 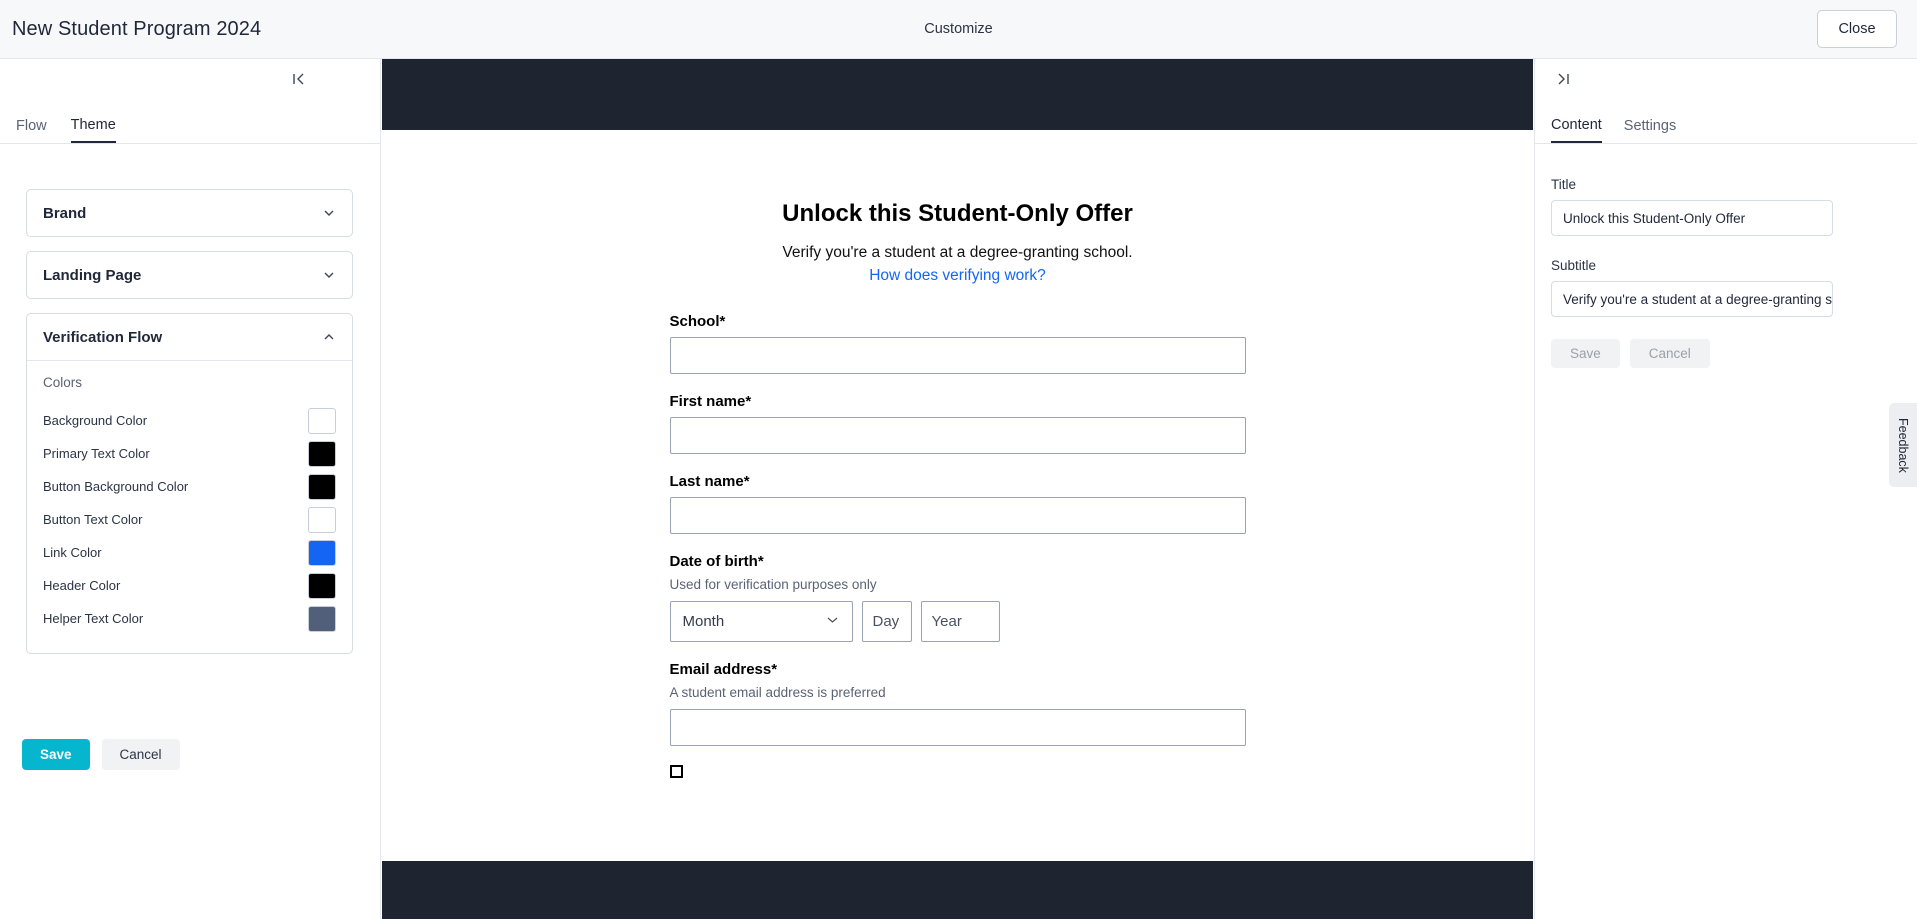 I want to click on right-panel-tabs: Content Settings, so click(x=1726, y=130).